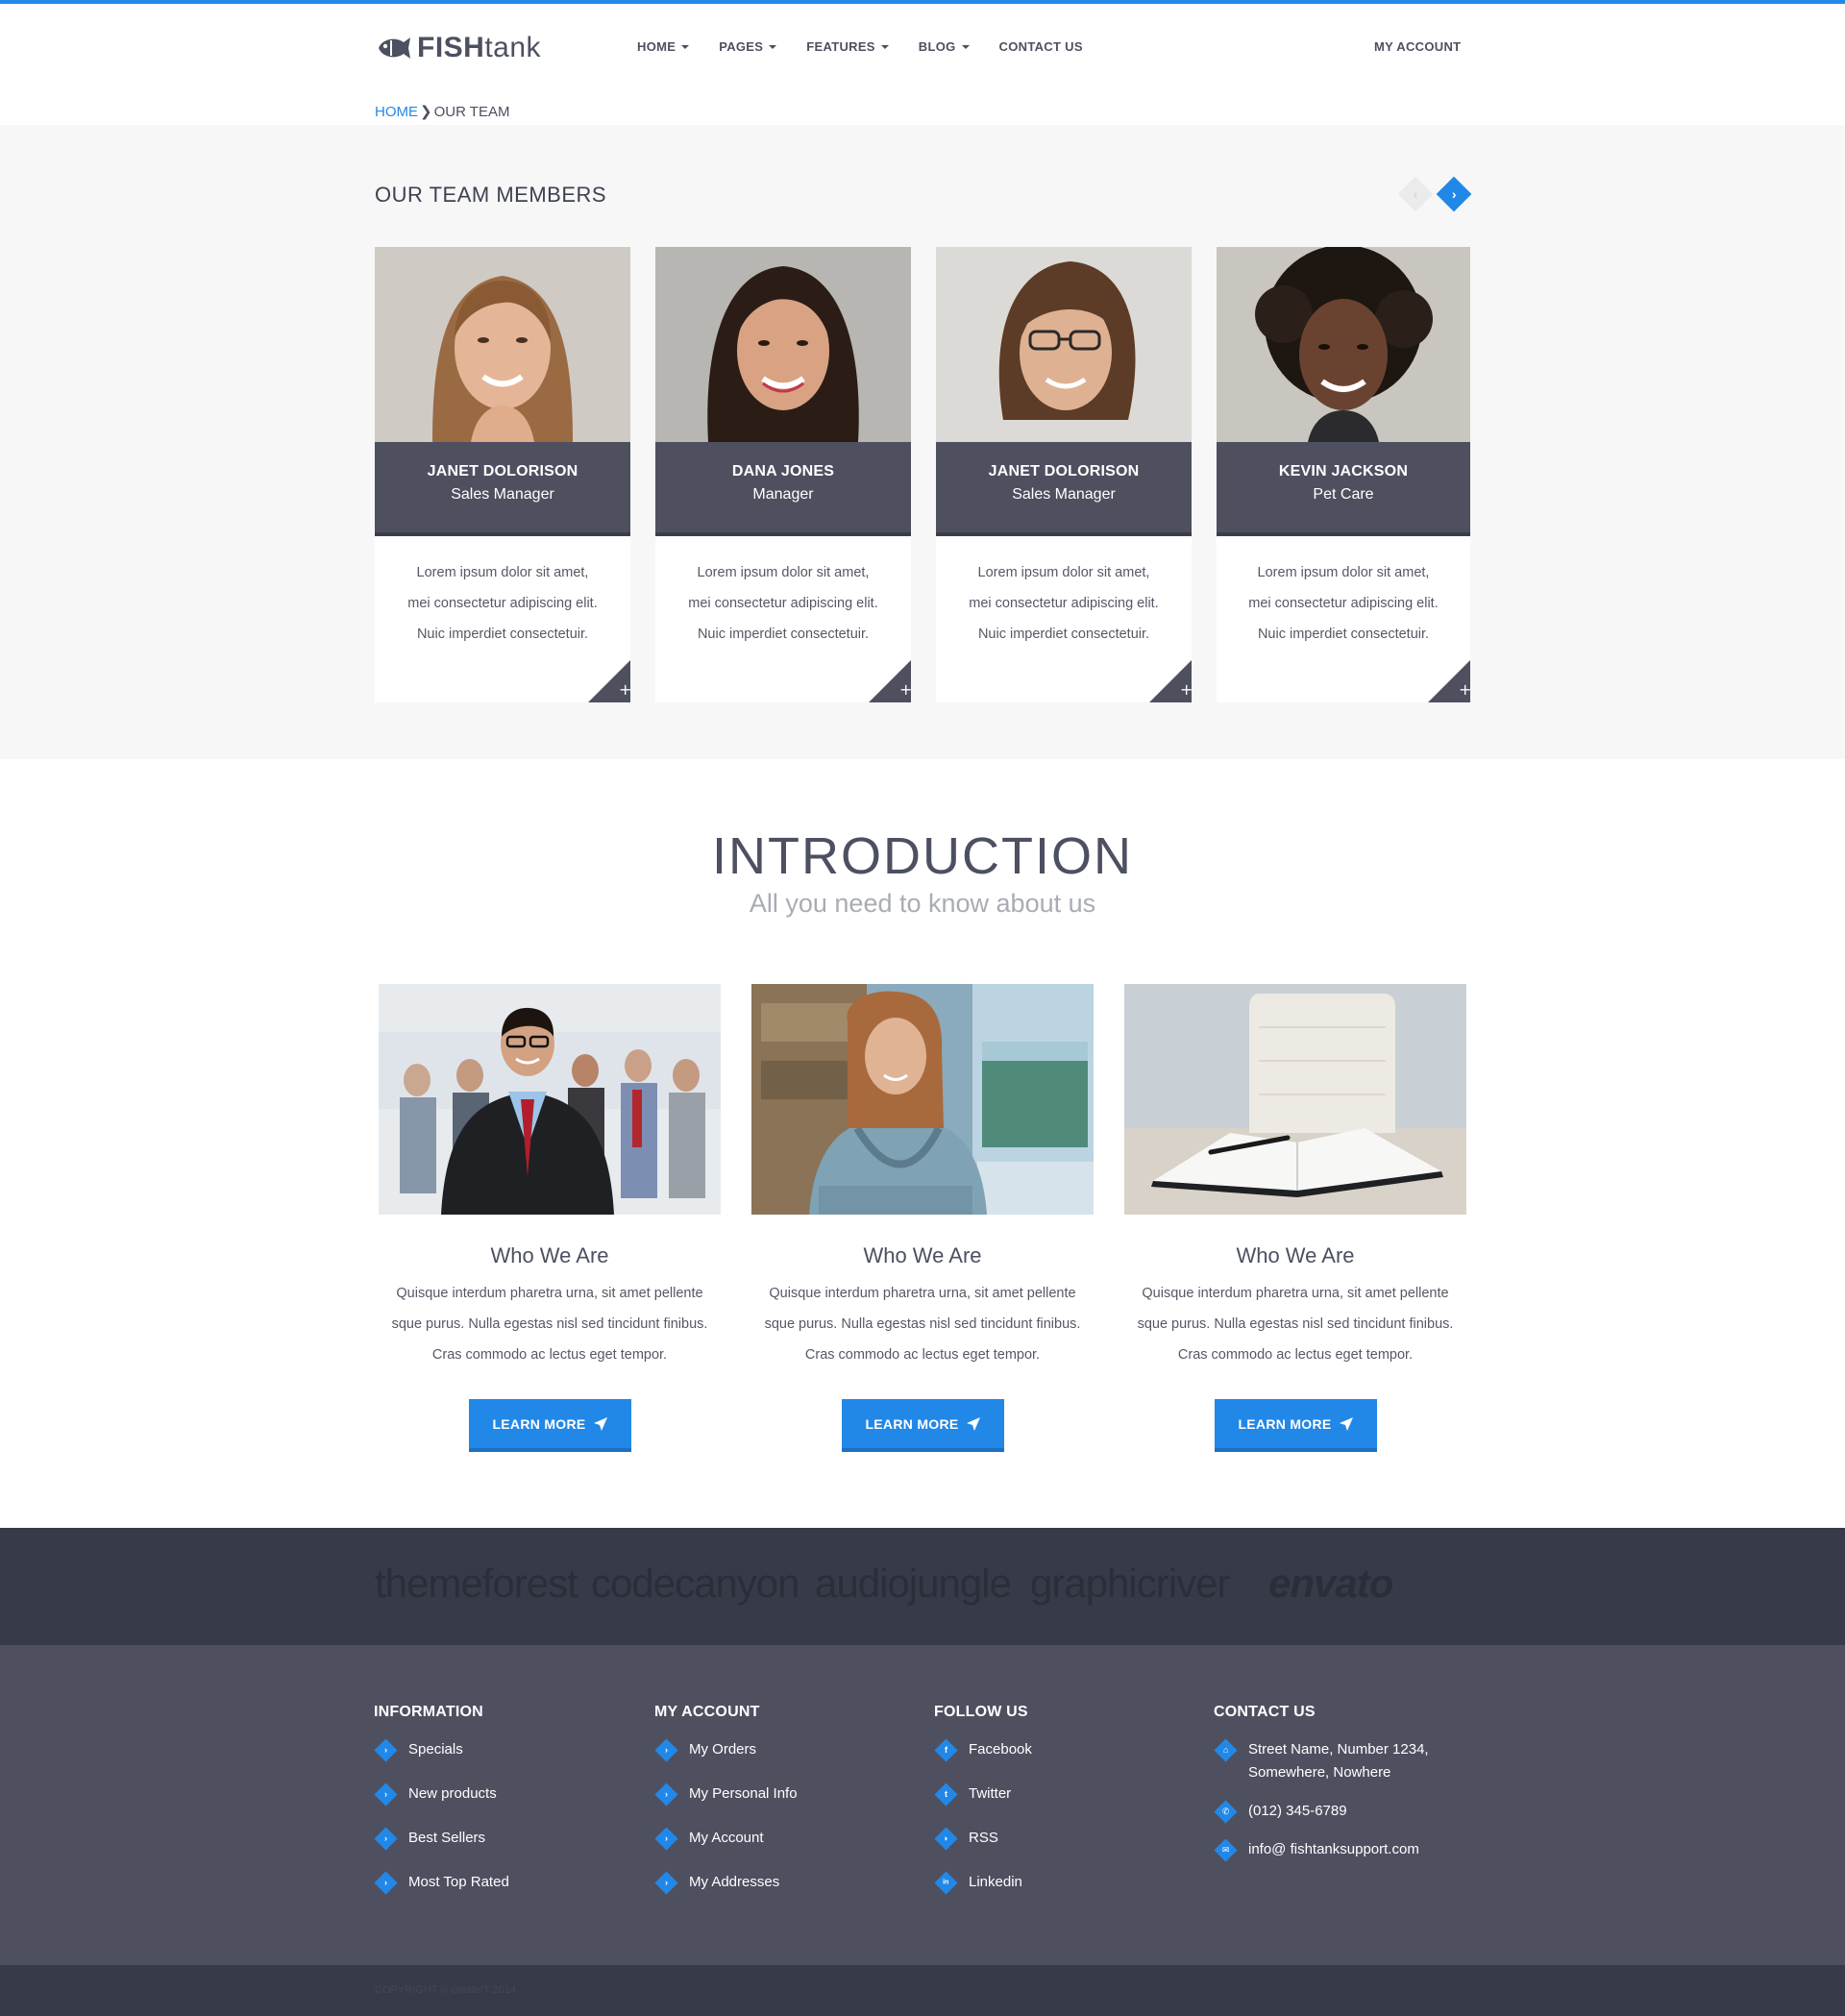  What do you see at coordinates (1344, 495) in the screenshot?
I see `team-member-role: Pet Care` at bounding box center [1344, 495].